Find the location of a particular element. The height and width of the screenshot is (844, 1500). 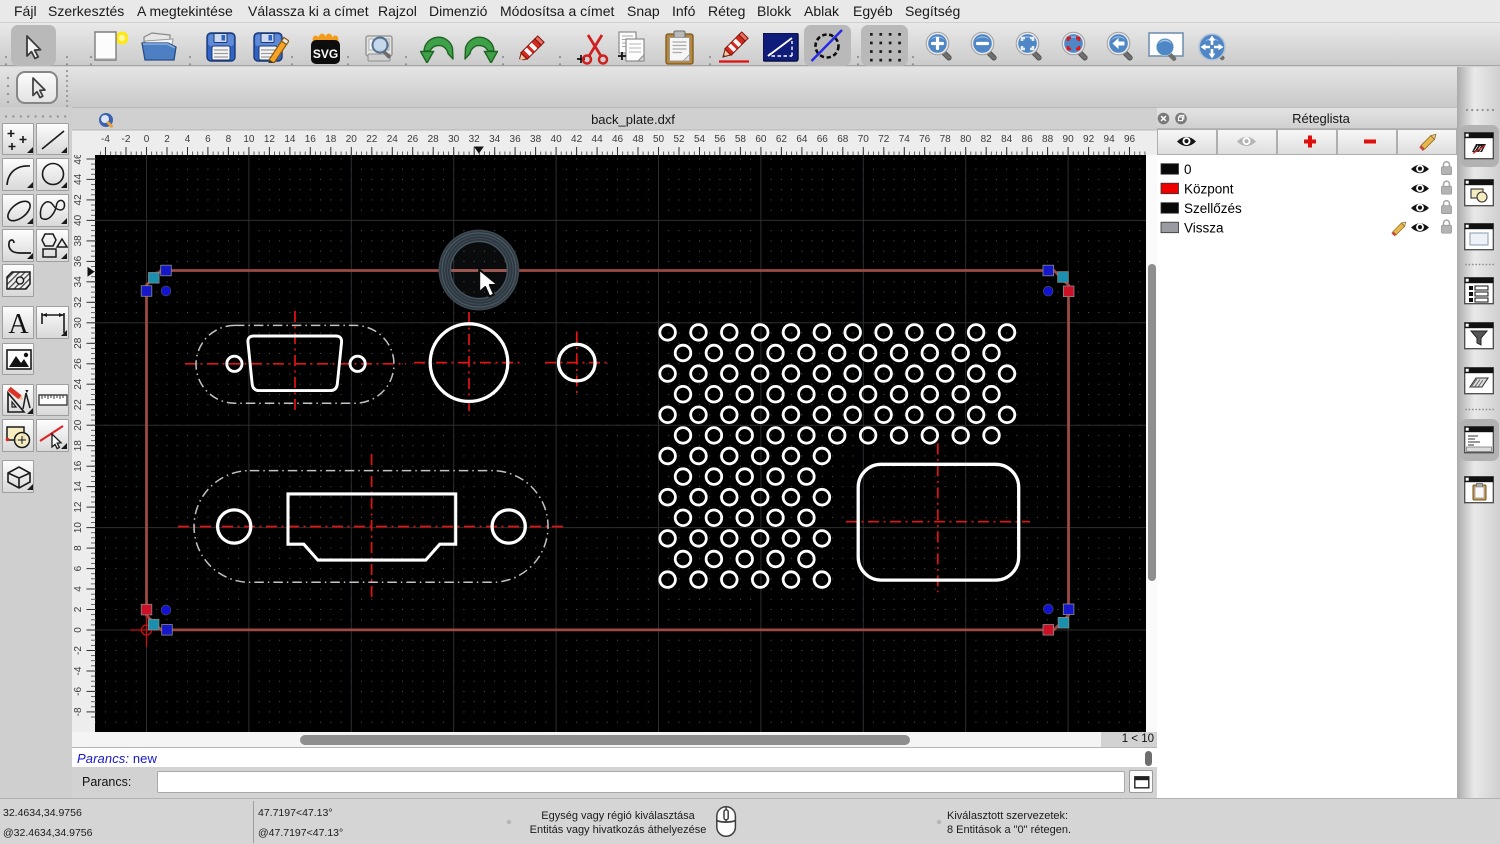

svg-text: 58 is located at coordinates (741, 139).